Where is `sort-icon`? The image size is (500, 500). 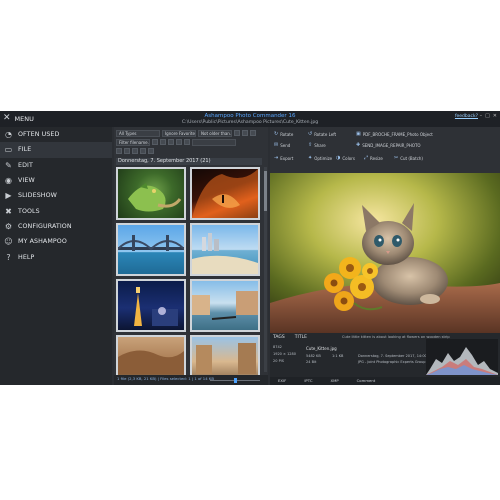
sort-icon is located at coordinates (237, 133).